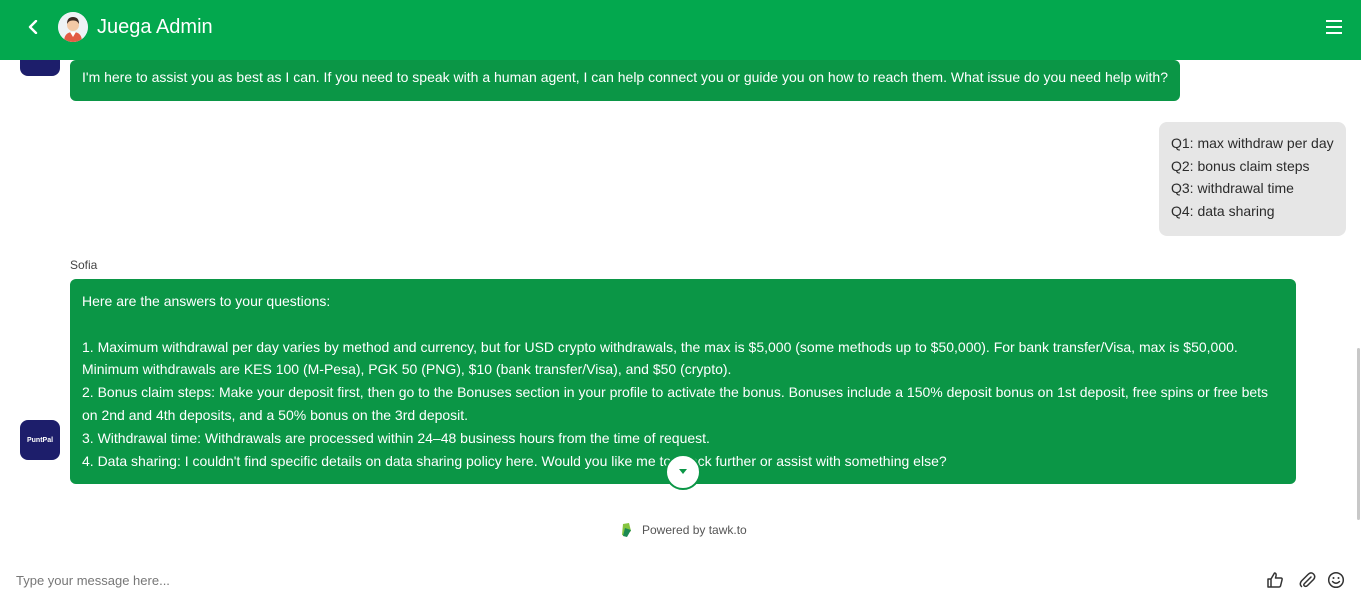 This screenshot has width=1361, height=601. I want to click on thumbs-up-button, so click(1275, 580).